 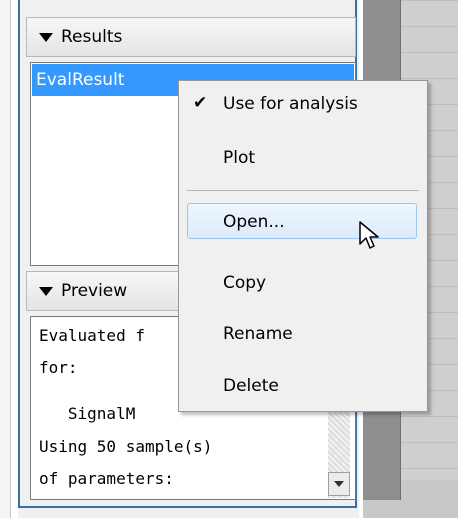 I want to click on menu-item-copy: Copy, so click(x=303, y=283).